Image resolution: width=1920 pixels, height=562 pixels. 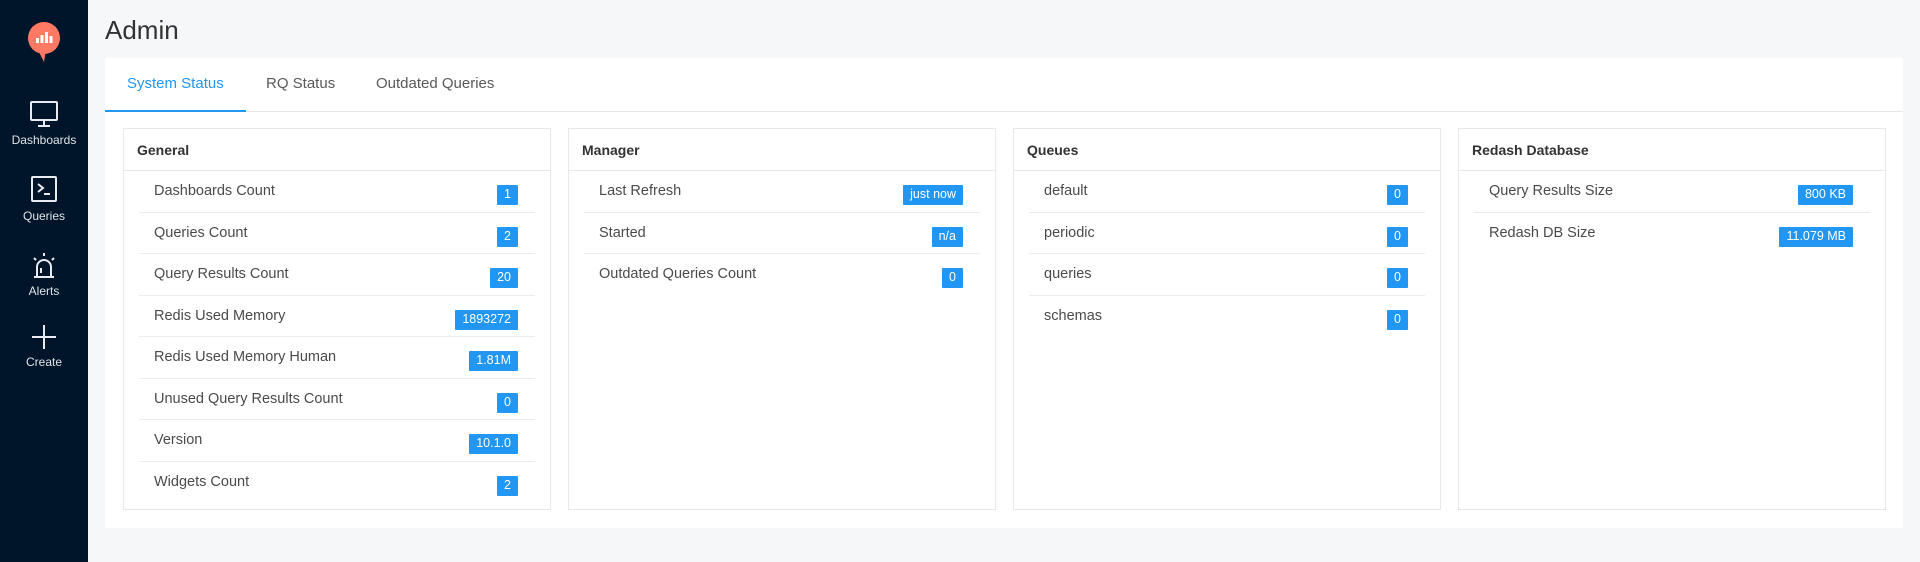 I want to click on list-item: Redis Used Memory 1893272, so click(x=337, y=316).